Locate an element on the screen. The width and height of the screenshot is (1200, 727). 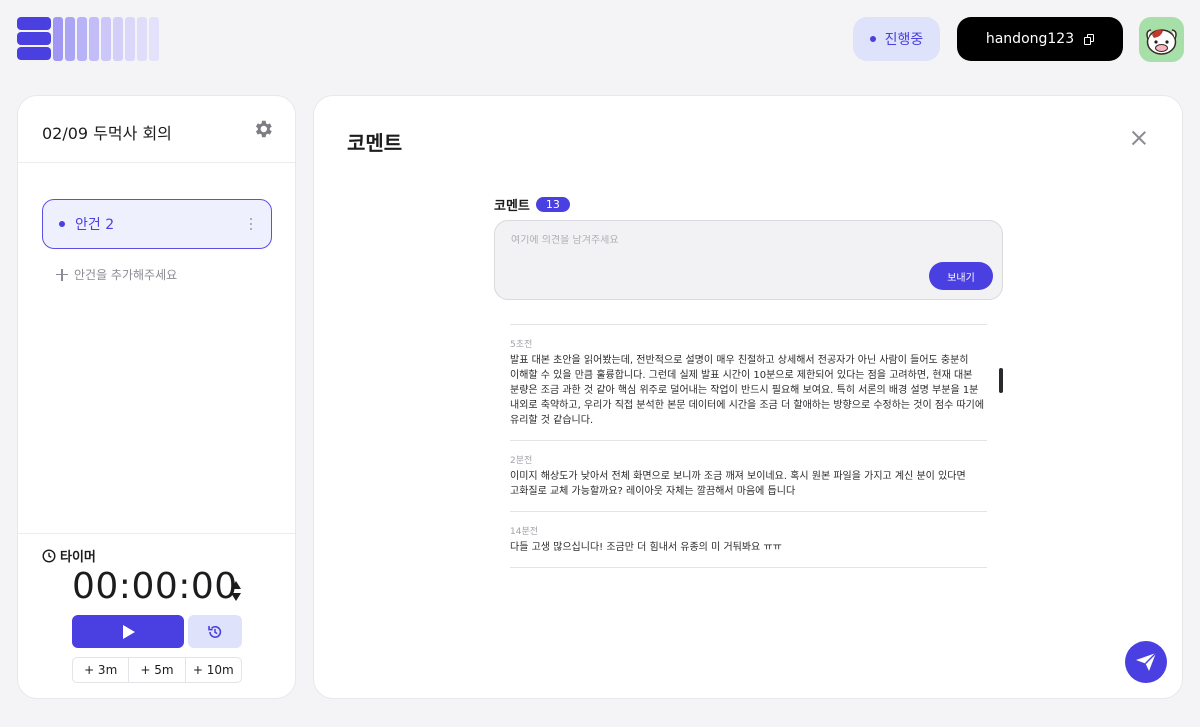
comment-header: 코멘트 13 is located at coordinates (532, 204).